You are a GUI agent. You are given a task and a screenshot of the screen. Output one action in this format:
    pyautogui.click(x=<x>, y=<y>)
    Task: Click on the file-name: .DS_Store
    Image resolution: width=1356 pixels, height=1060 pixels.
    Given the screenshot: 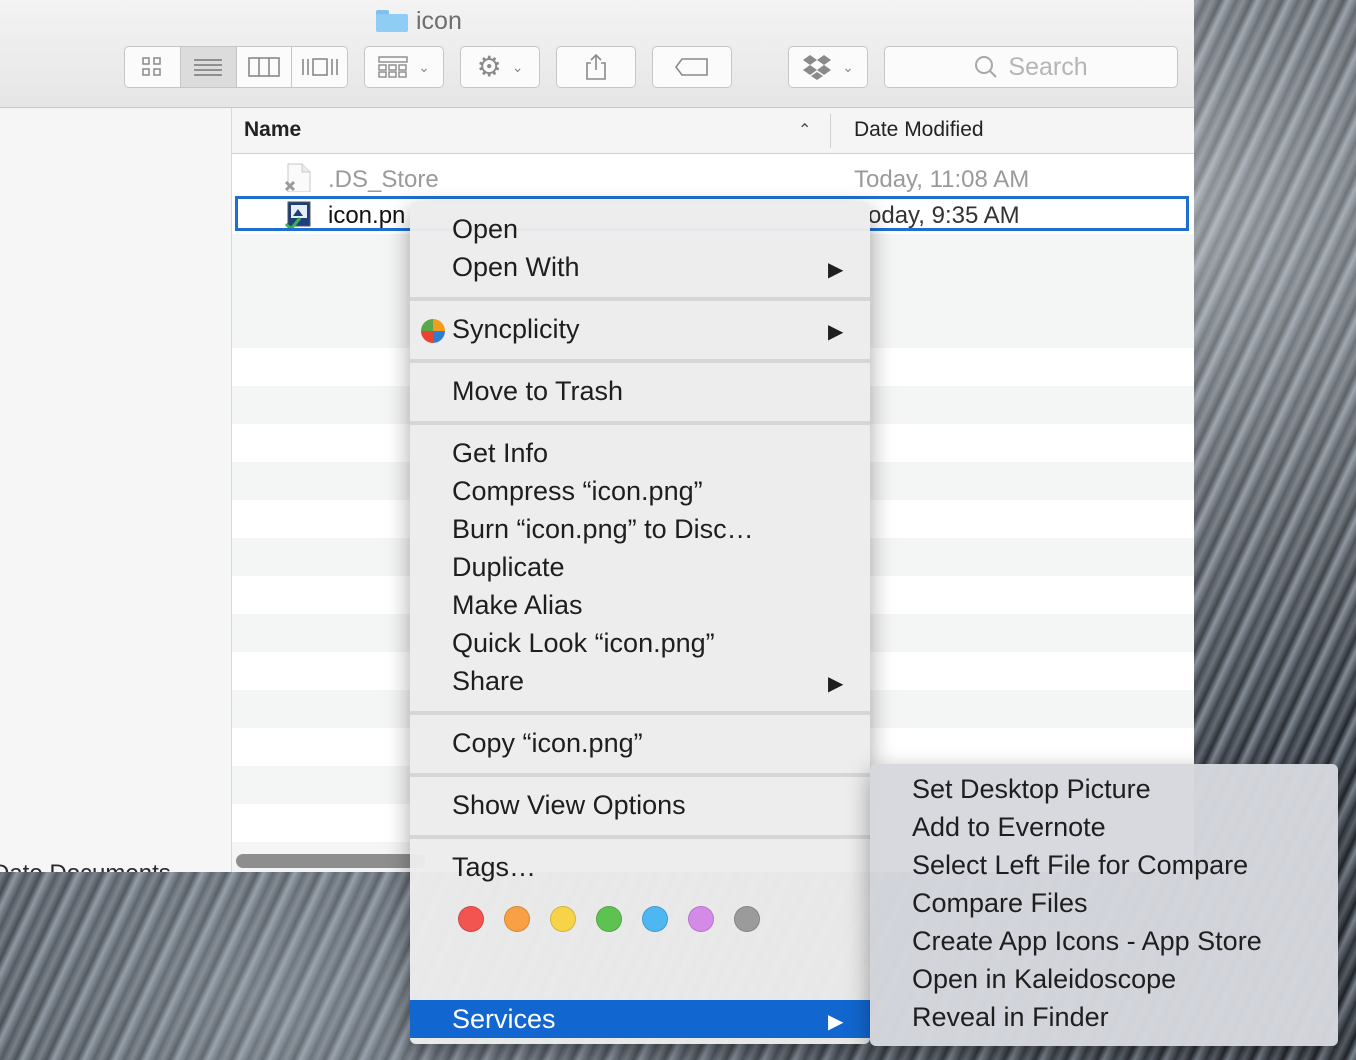 What is the action you would take?
    pyautogui.click(x=383, y=179)
    